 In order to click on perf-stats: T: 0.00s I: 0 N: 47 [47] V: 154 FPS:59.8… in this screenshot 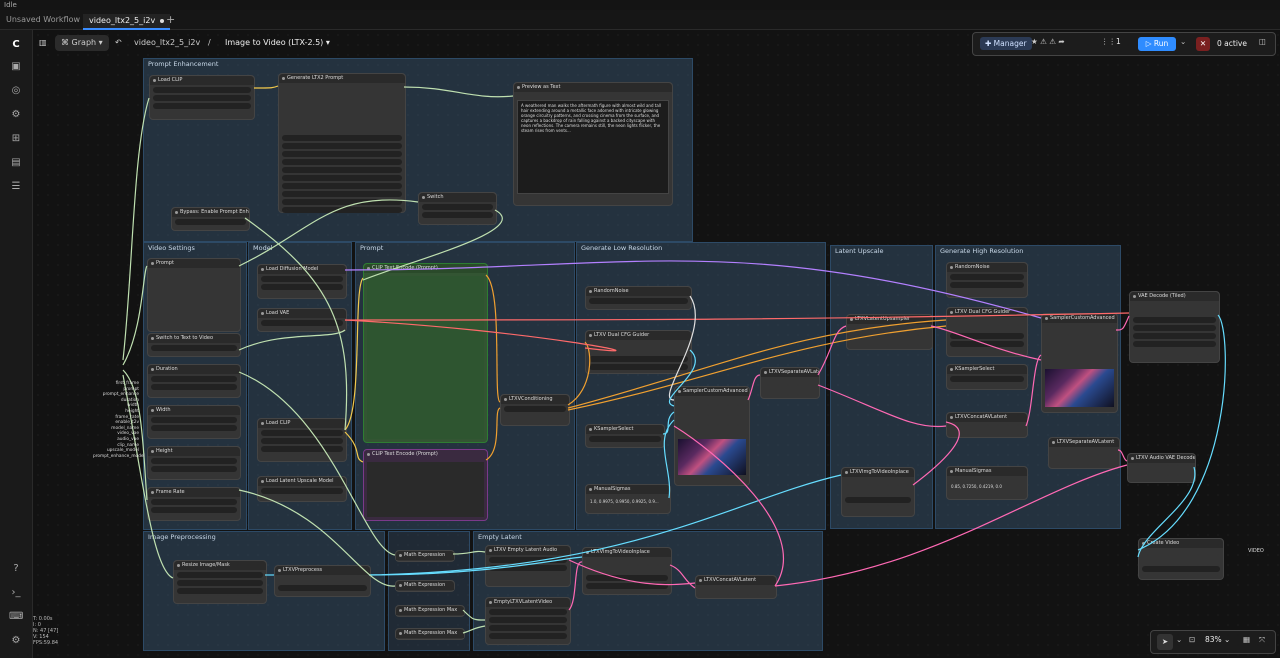, I will do `click(45, 631)`.